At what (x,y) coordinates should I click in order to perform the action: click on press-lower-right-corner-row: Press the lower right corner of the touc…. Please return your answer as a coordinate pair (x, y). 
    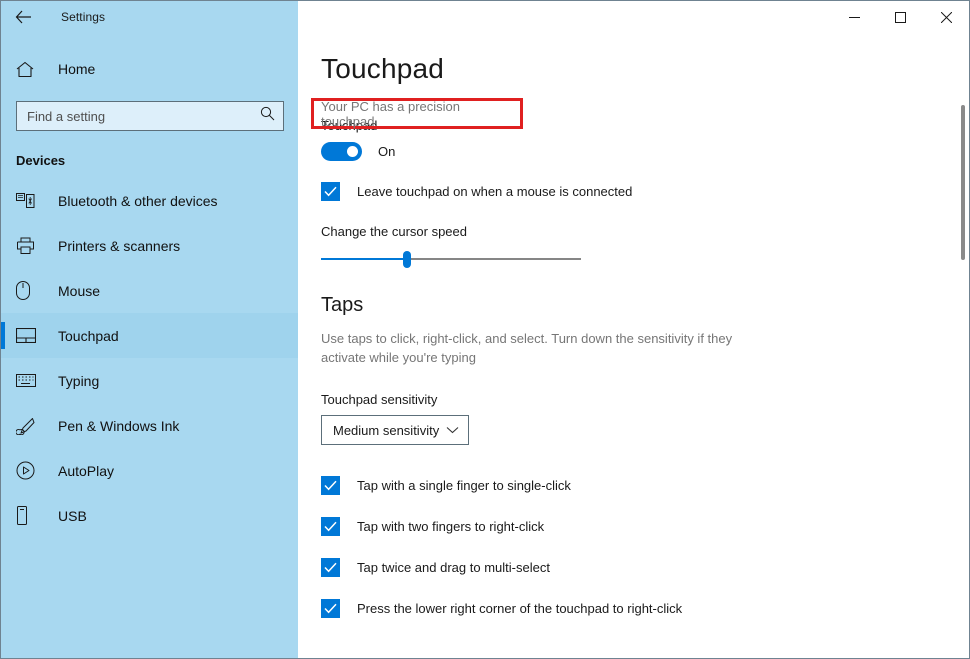
    Looking at the image, I should click on (645, 608).